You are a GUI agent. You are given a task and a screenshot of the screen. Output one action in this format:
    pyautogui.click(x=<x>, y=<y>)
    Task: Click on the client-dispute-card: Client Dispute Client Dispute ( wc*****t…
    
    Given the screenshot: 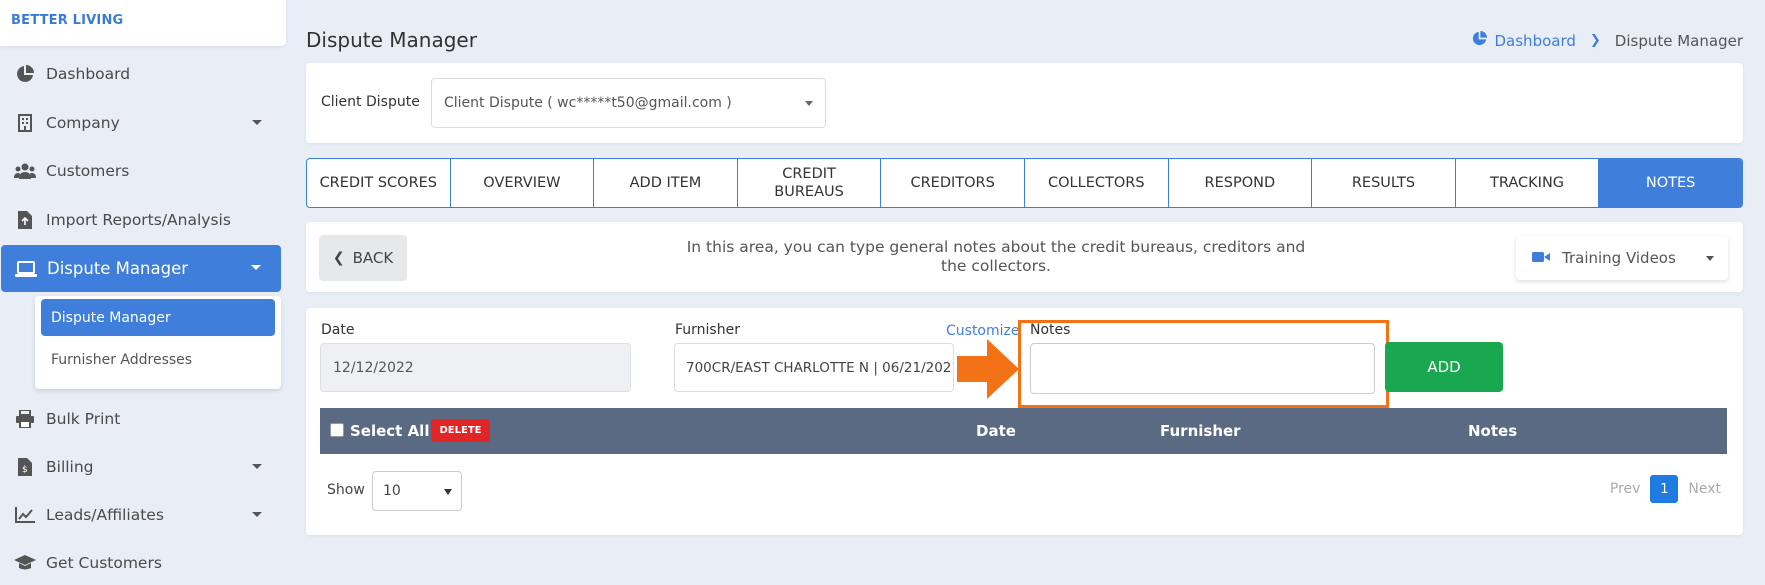 What is the action you would take?
    pyautogui.click(x=1024, y=103)
    